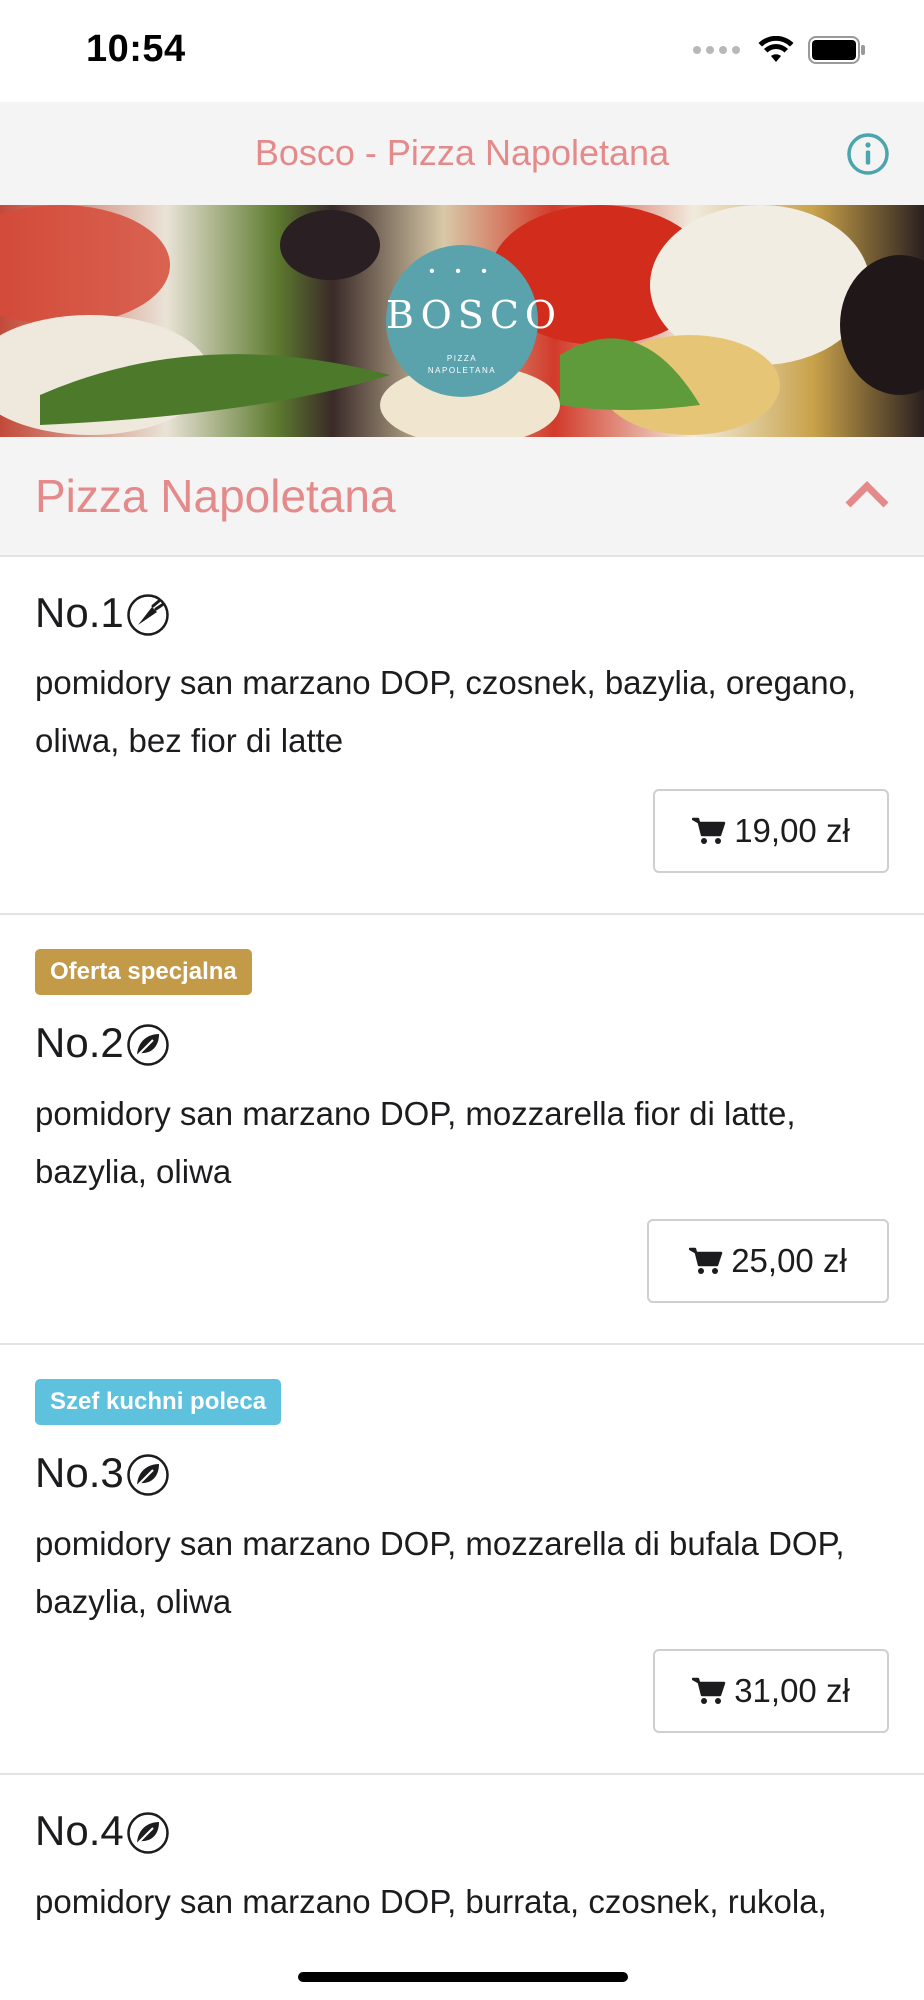 This screenshot has height=2000, width=924. What do you see at coordinates (462, 370) in the screenshot?
I see `logo-subtitle-line-2: NAPOLETANA` at bounding box center [462, 370].